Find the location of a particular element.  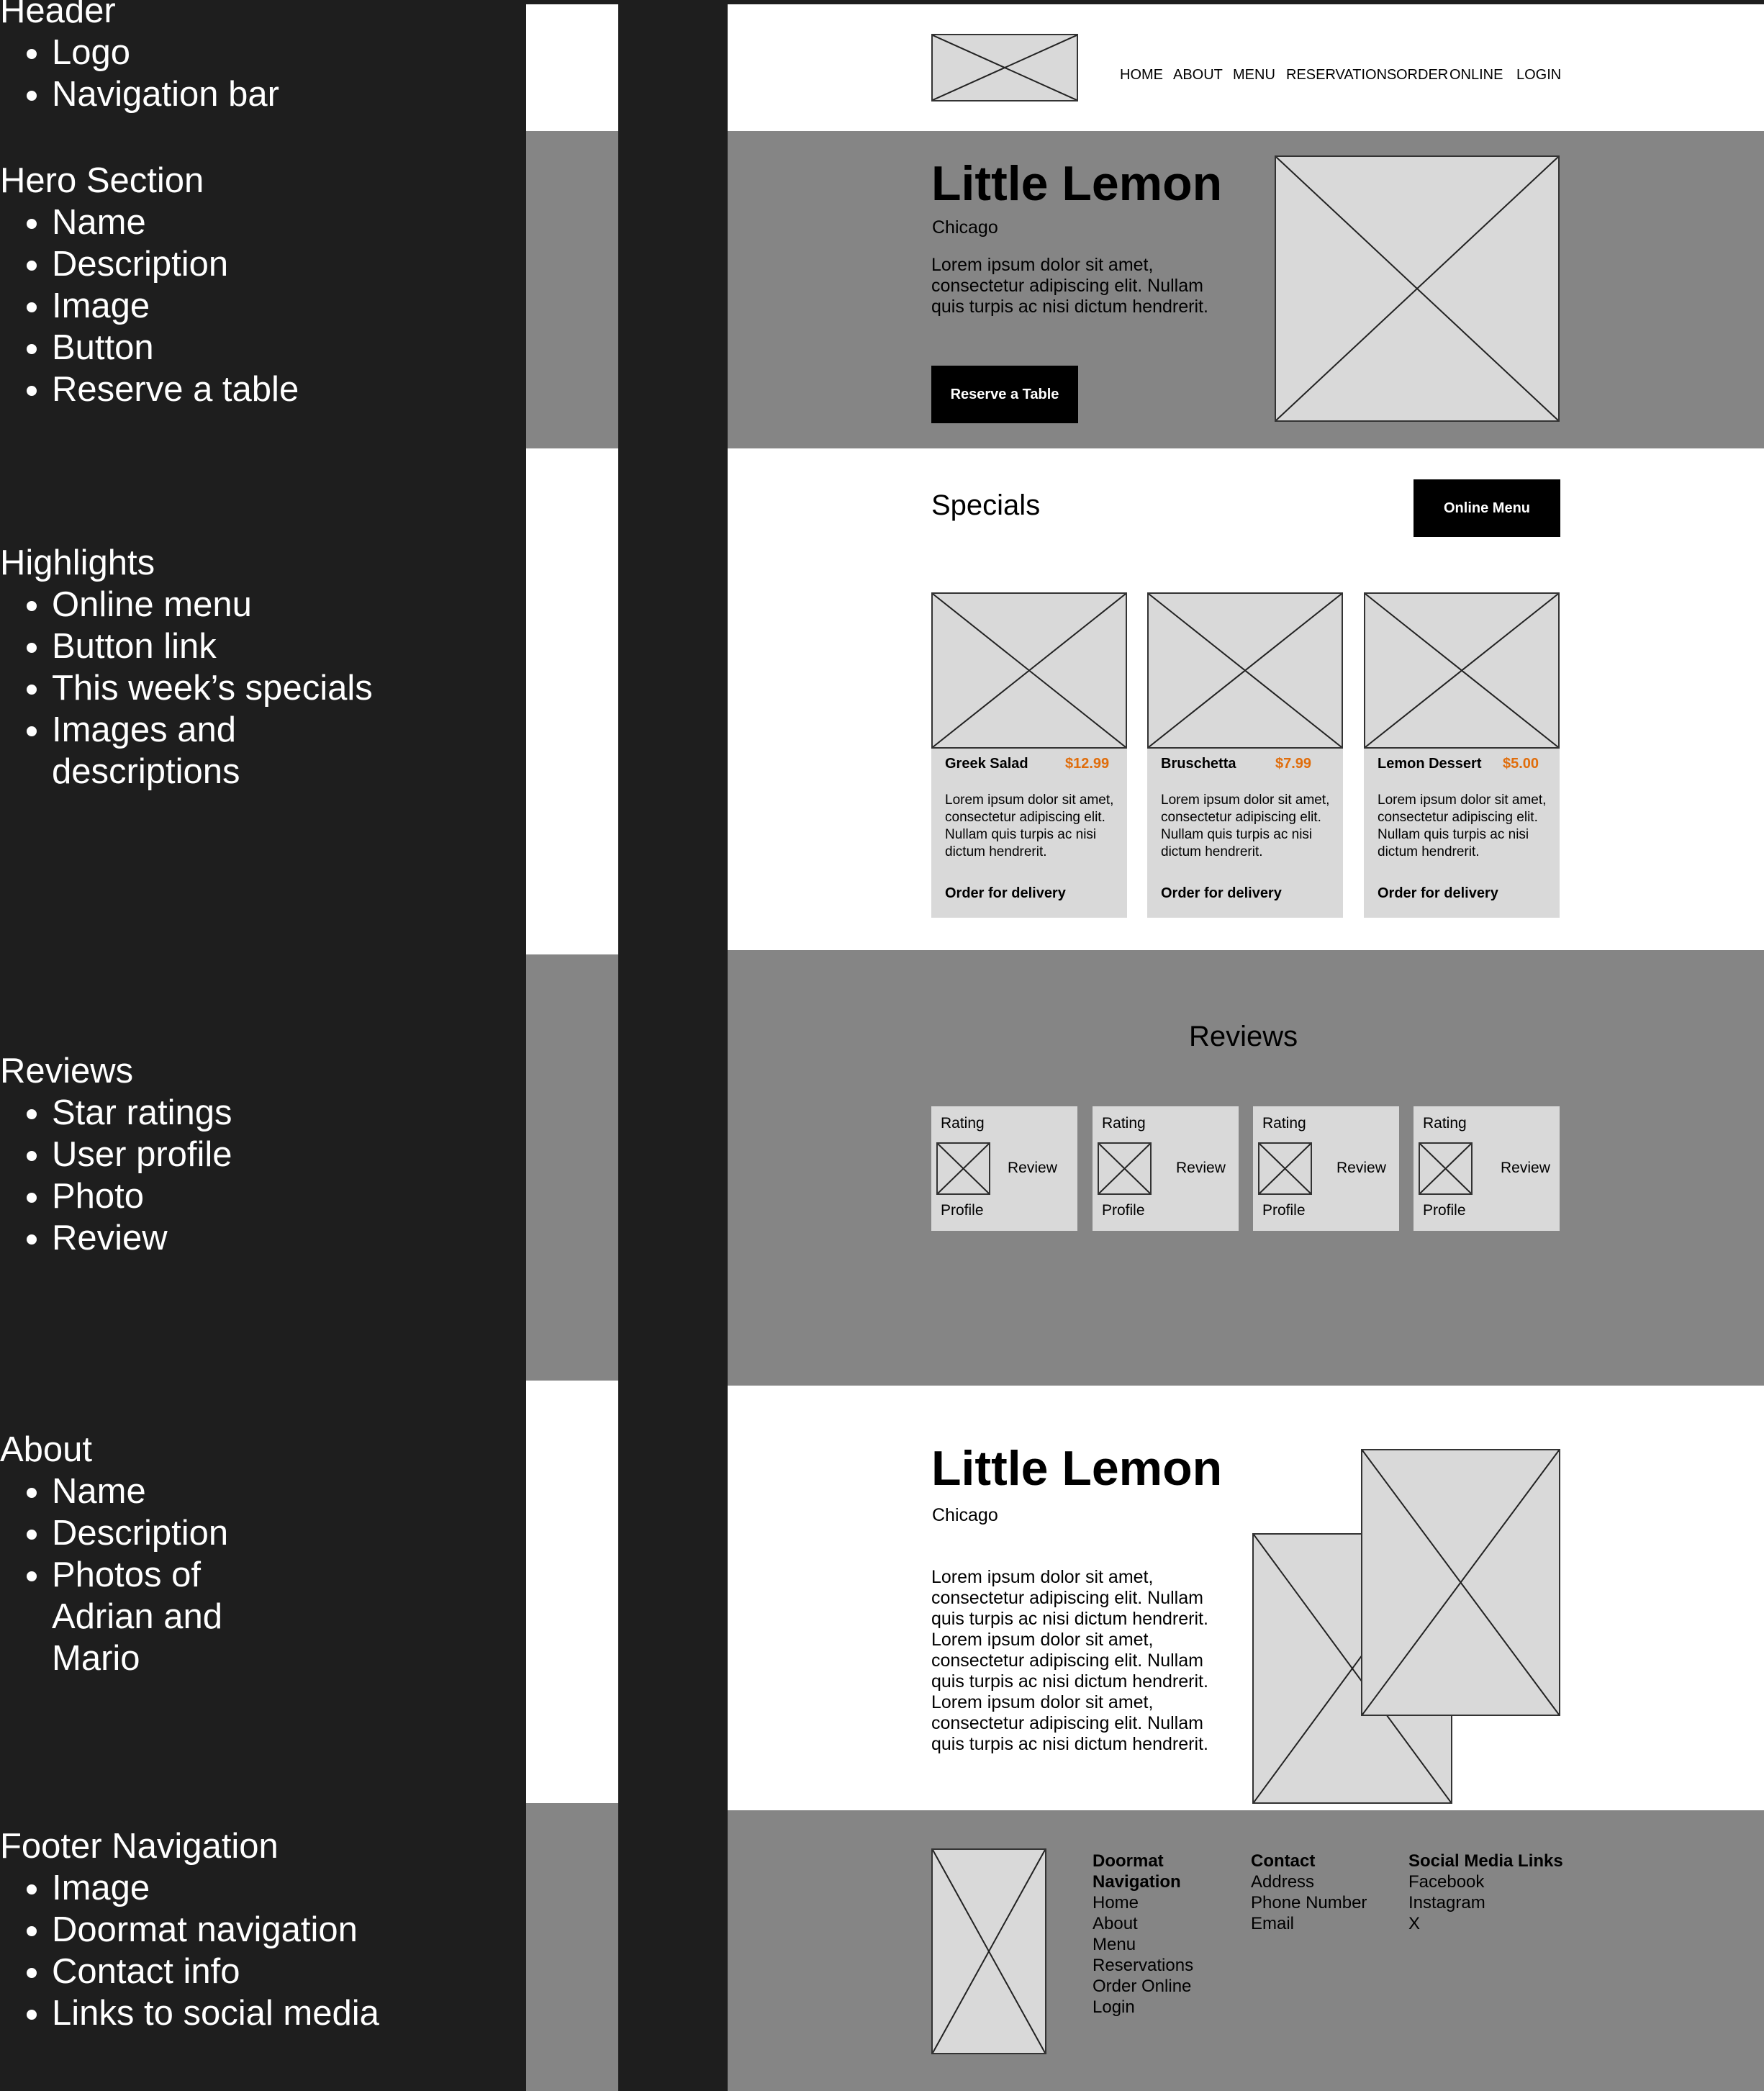

annotation-item: Links to social media is located at coordinates (215, 2013).